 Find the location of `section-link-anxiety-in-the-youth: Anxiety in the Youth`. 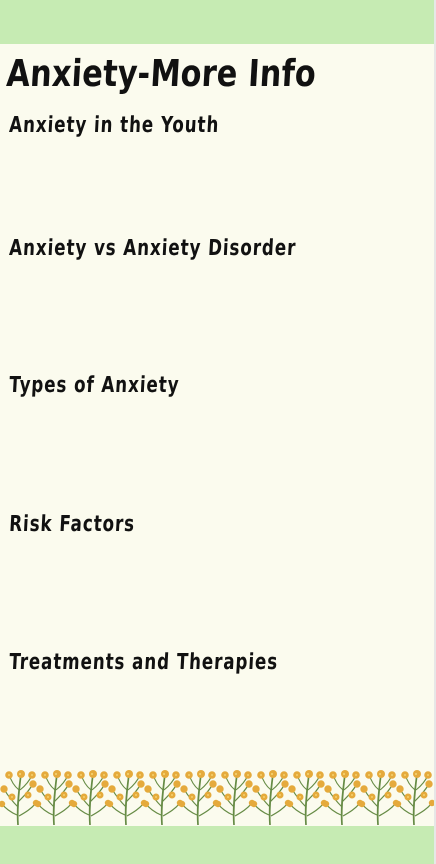

section-link-anxiety-in-the-youth: Anxiety in the Youth is located at coordinates (114, 126).